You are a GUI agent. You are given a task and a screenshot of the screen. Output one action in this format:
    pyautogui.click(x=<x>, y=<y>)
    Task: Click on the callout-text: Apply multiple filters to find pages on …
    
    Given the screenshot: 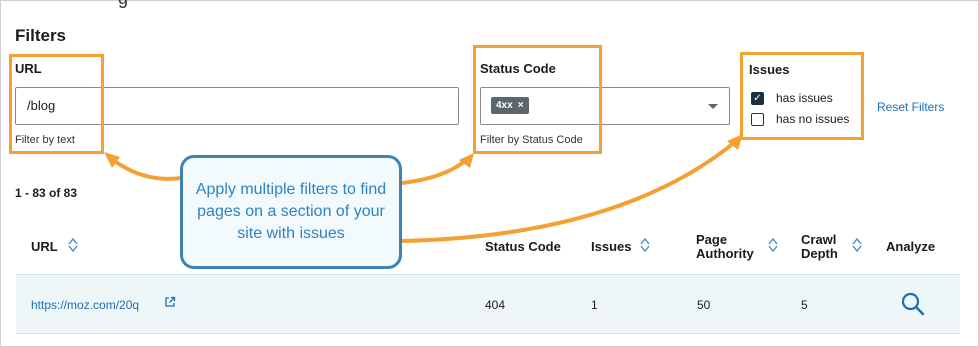 What is the action you would take?
    pyautogui.click(x=291, y=211)
    